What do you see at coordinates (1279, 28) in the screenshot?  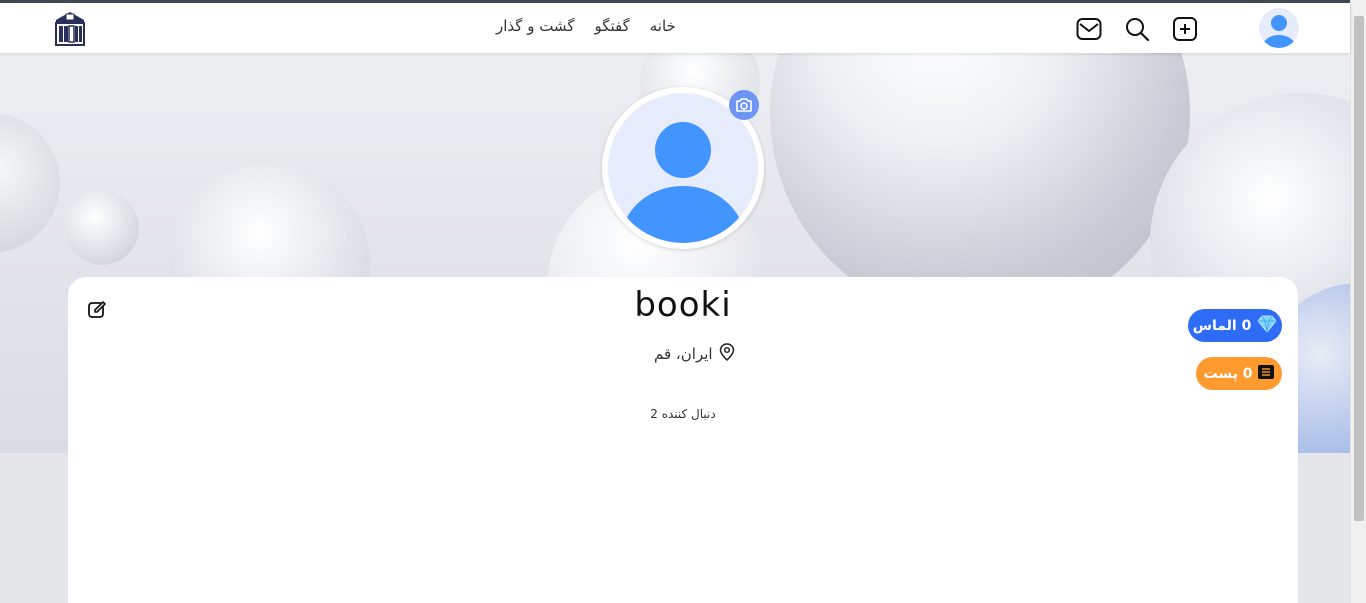 I see `user-avatar` at bounding box center [1279, 28].